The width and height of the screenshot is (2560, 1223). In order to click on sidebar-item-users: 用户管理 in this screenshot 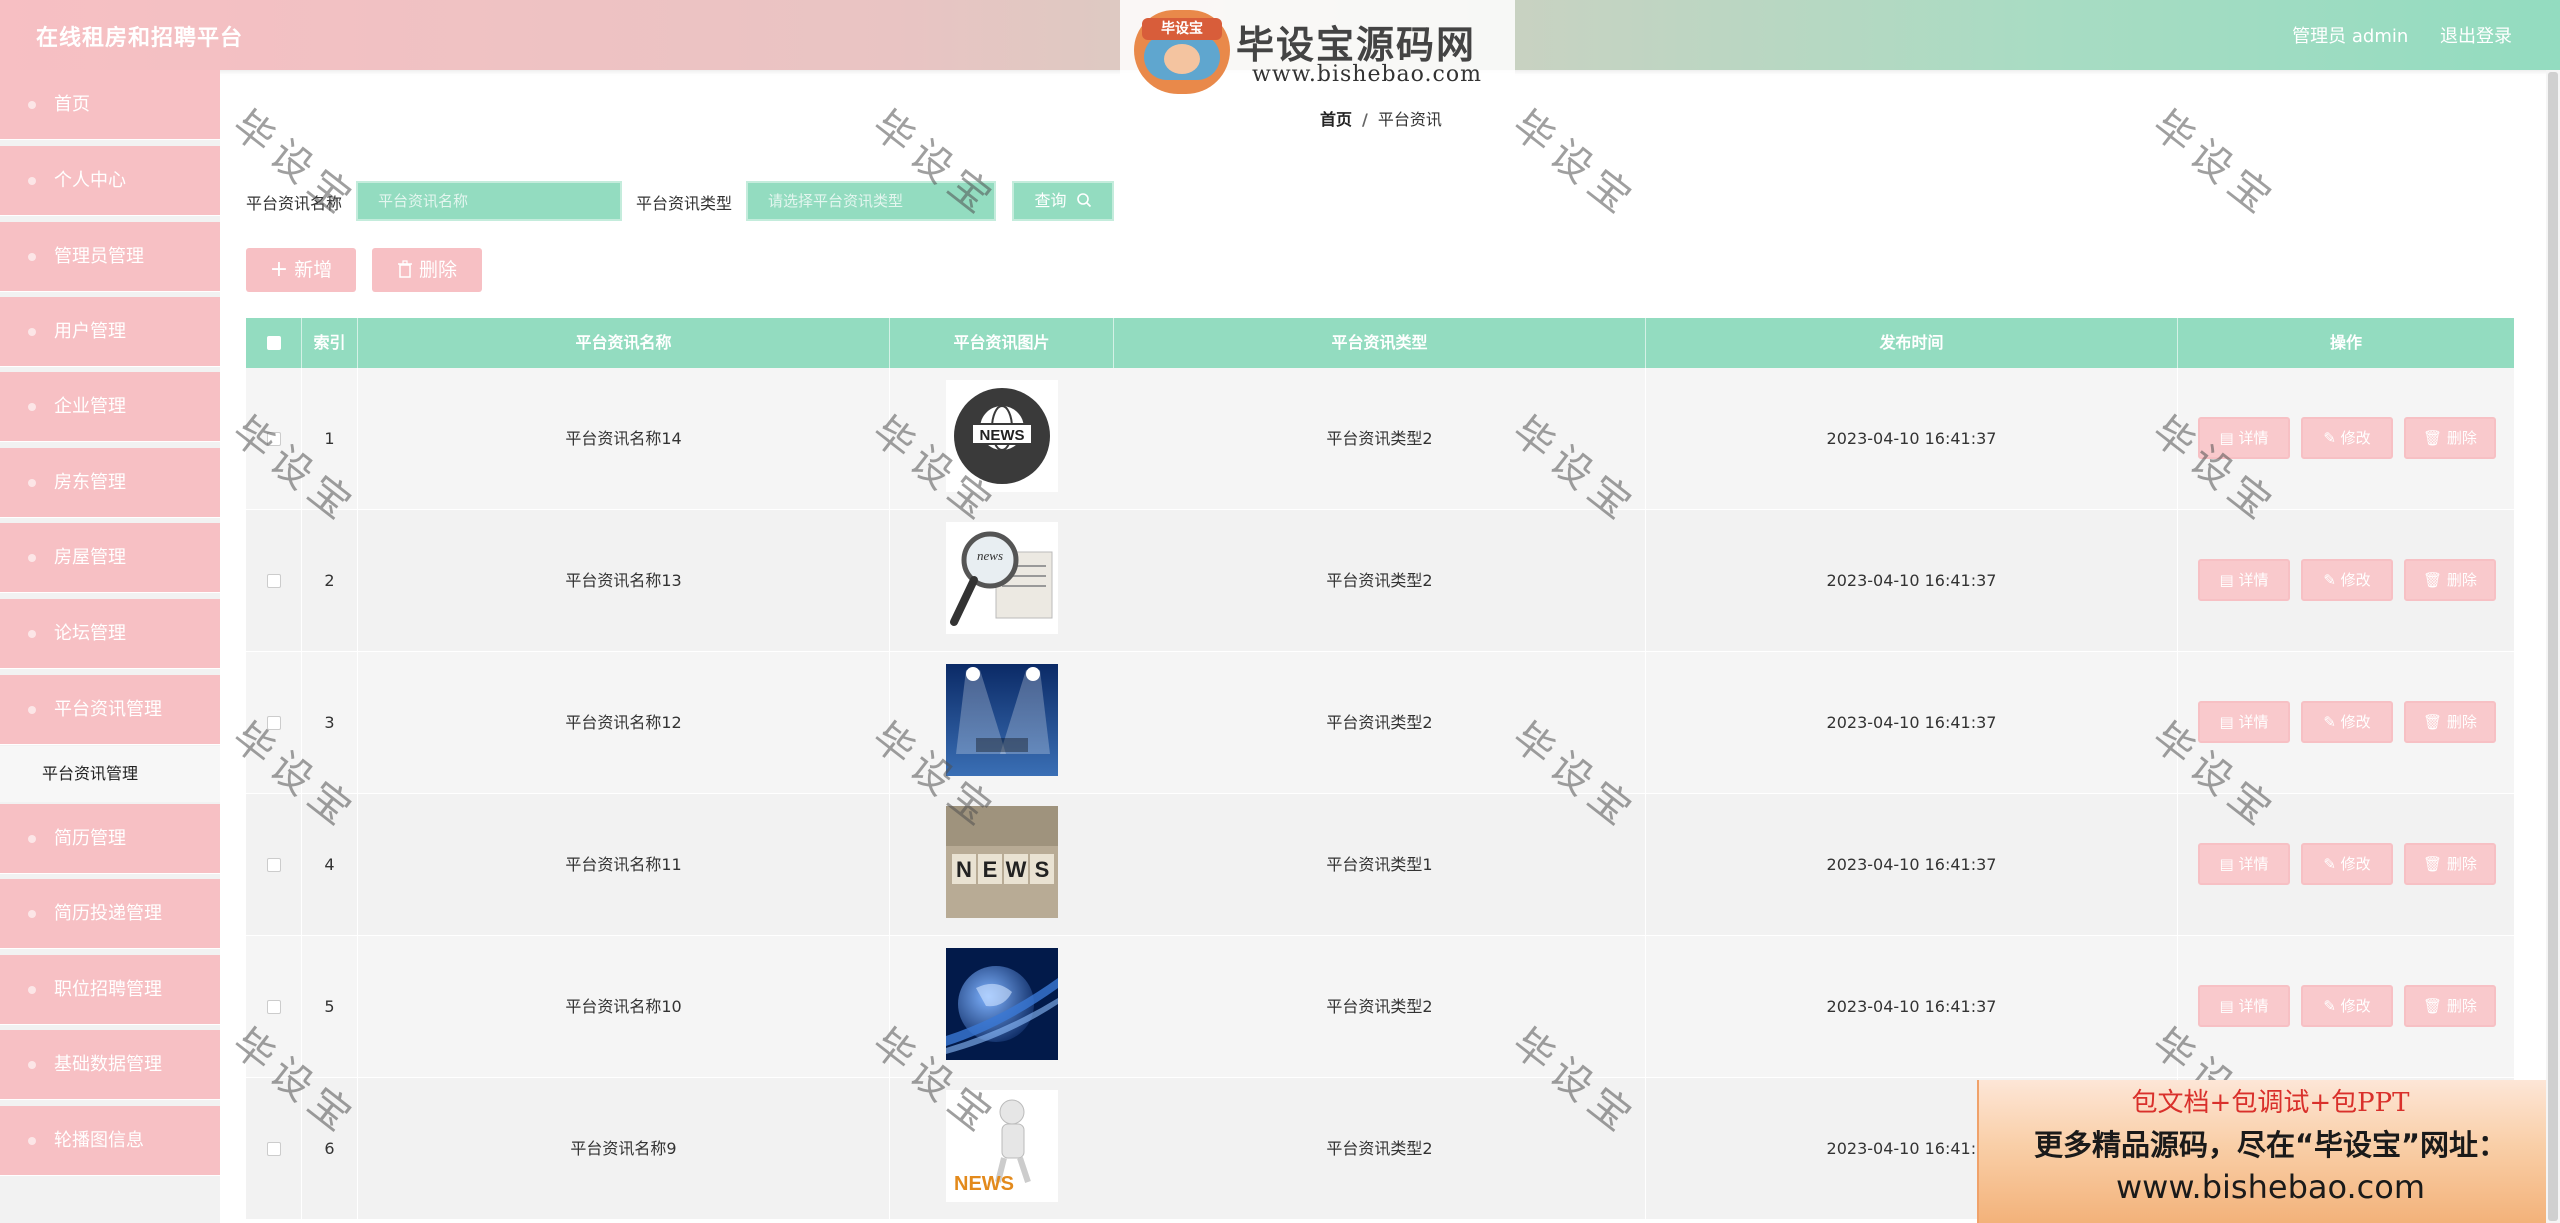, I will do `click(110, 332)`.